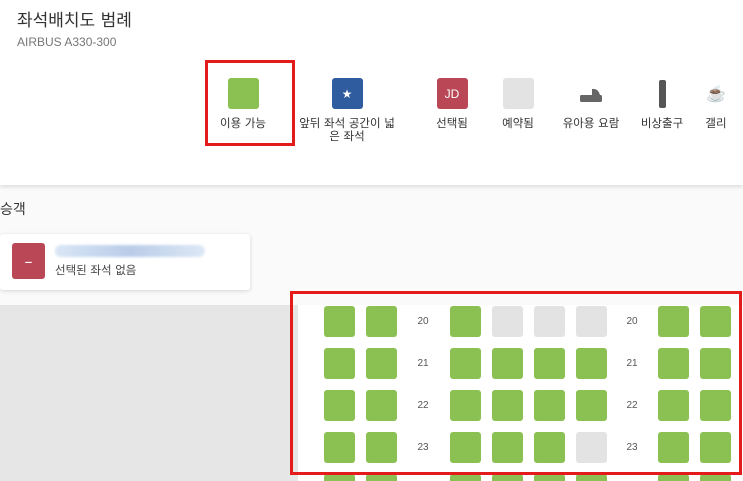 The image size is (743, 481). Describe the element at coordinates (28, 261) in the screenshot. I see `passenger-seat-badge: –` at that location.